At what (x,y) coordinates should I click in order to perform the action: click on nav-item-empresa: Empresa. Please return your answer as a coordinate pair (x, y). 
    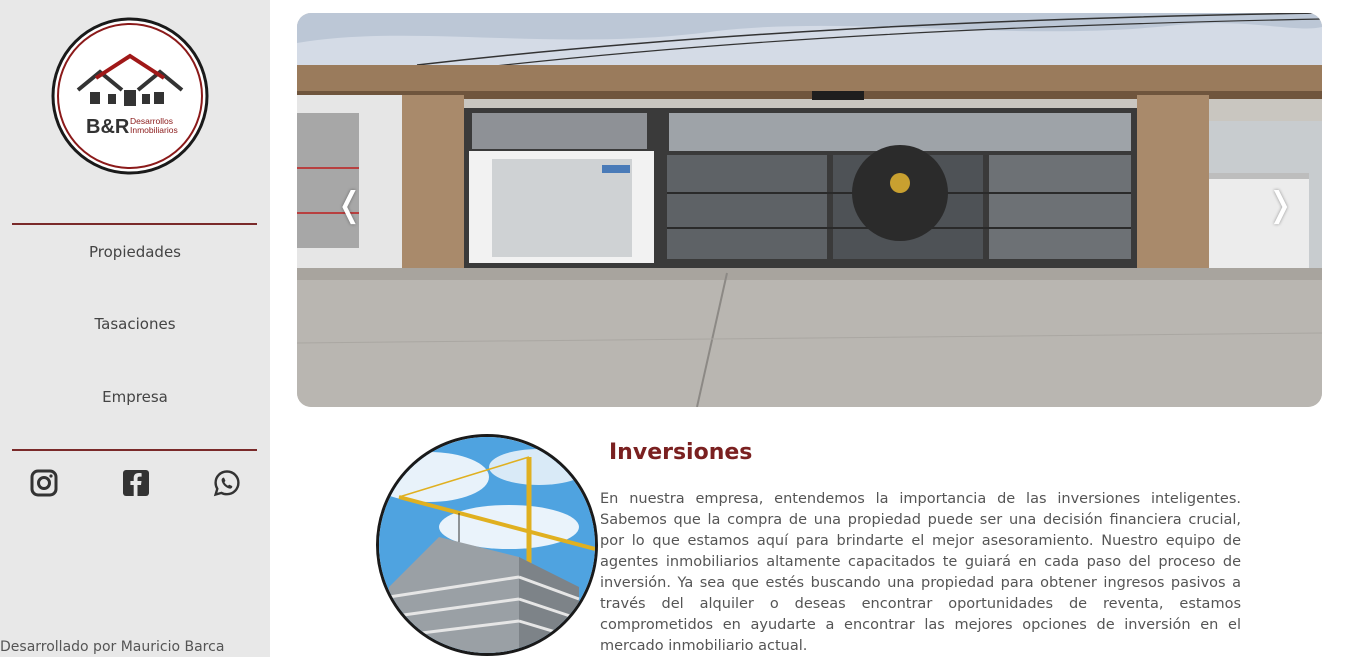
    Looking at the image, I should click on (135, 397).